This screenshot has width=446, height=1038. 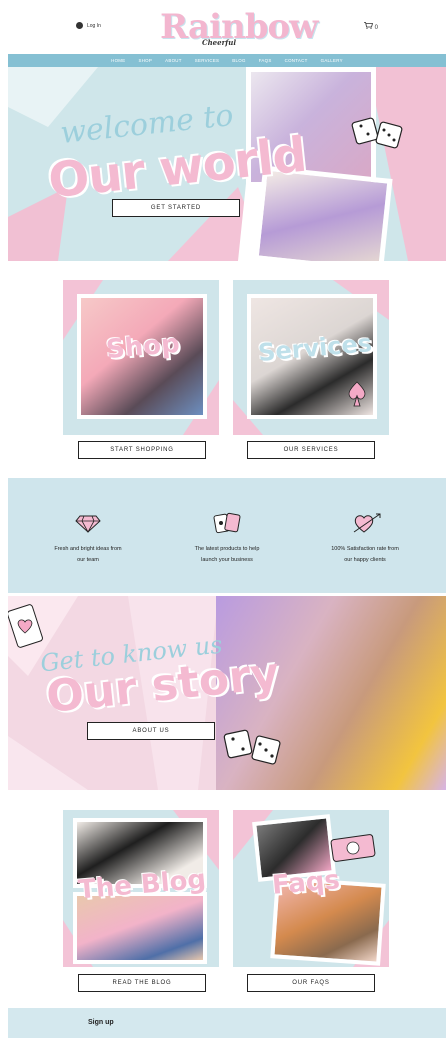 I want to click on our-services-button: OUR SERVICES, so click(x=311, y=450).